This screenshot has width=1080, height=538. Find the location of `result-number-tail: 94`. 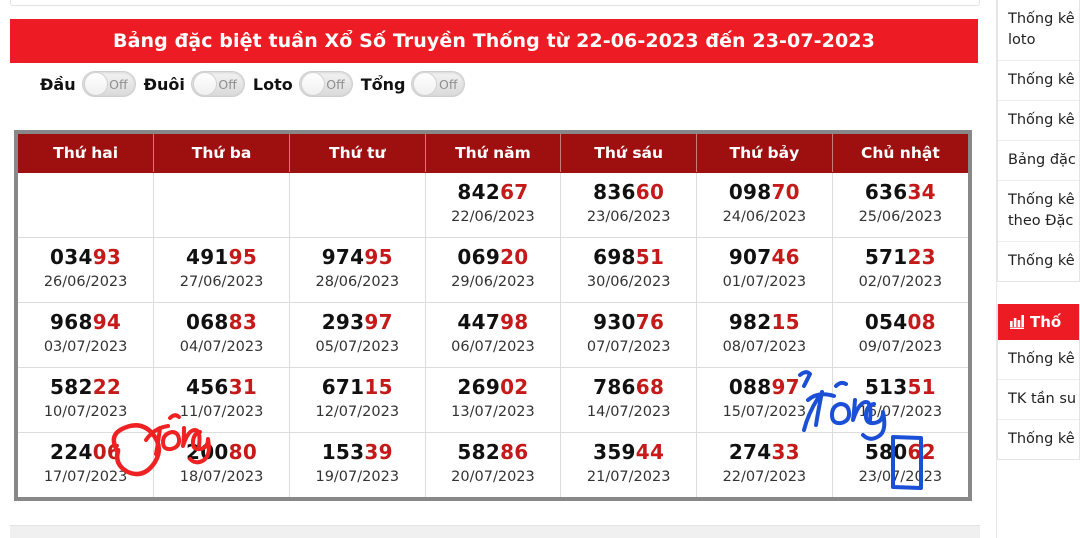

result-number-tail: 94 is located at coordinates (107, 322).